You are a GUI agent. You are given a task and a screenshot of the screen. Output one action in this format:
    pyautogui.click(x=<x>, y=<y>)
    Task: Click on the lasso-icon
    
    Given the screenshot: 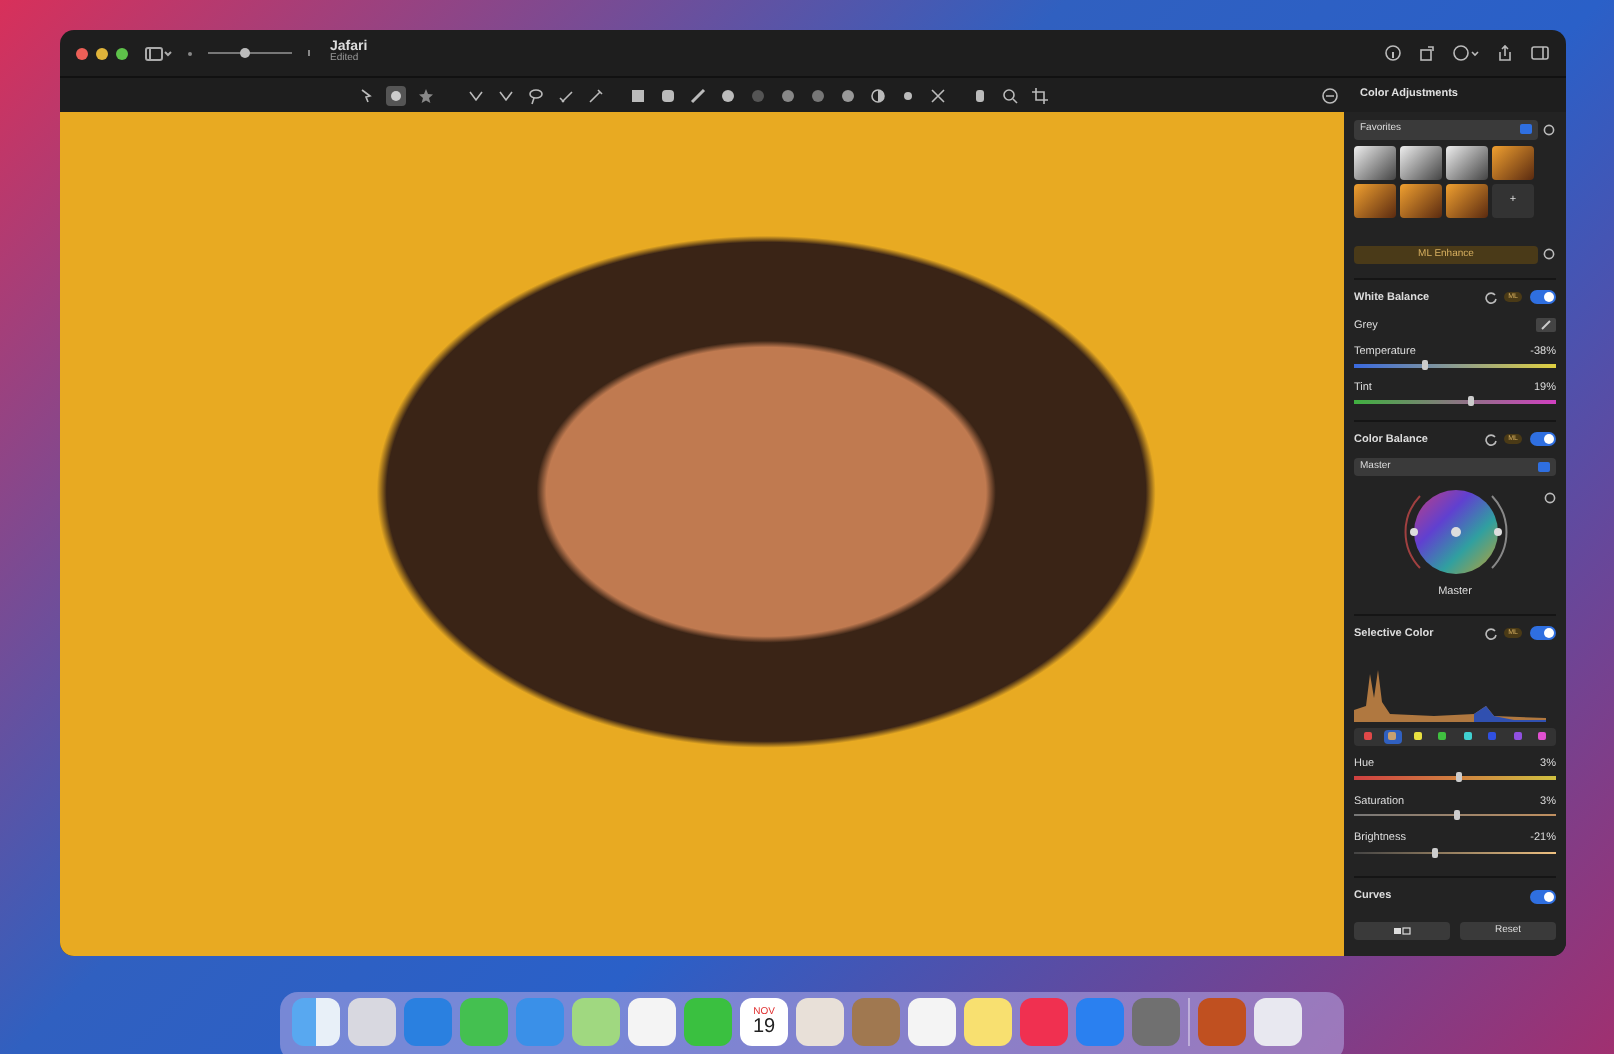 What is the action you would take?
    pyautogui.click(x=535, y=95)
    